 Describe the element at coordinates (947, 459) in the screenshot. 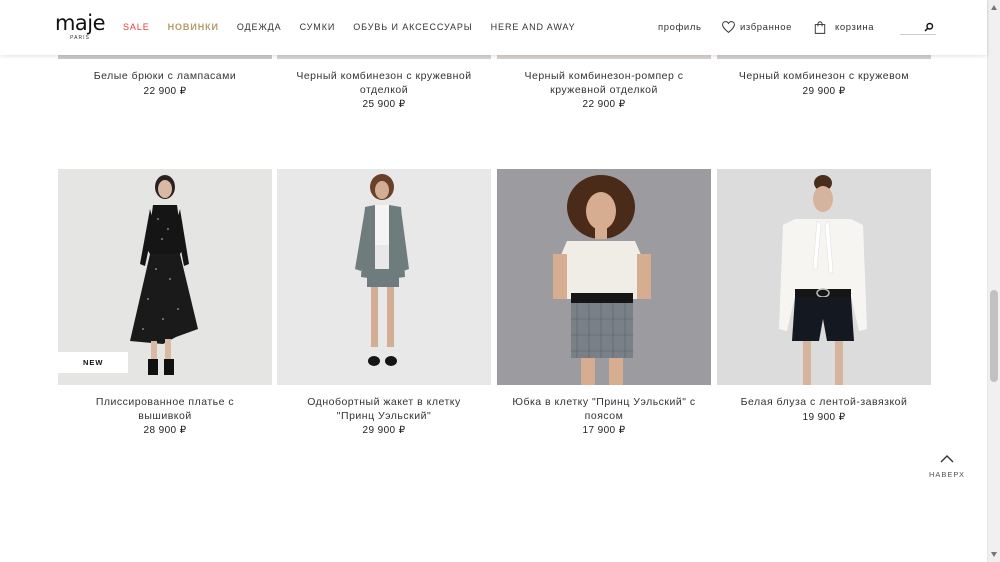

I see `chevron-up-icon` at that location.